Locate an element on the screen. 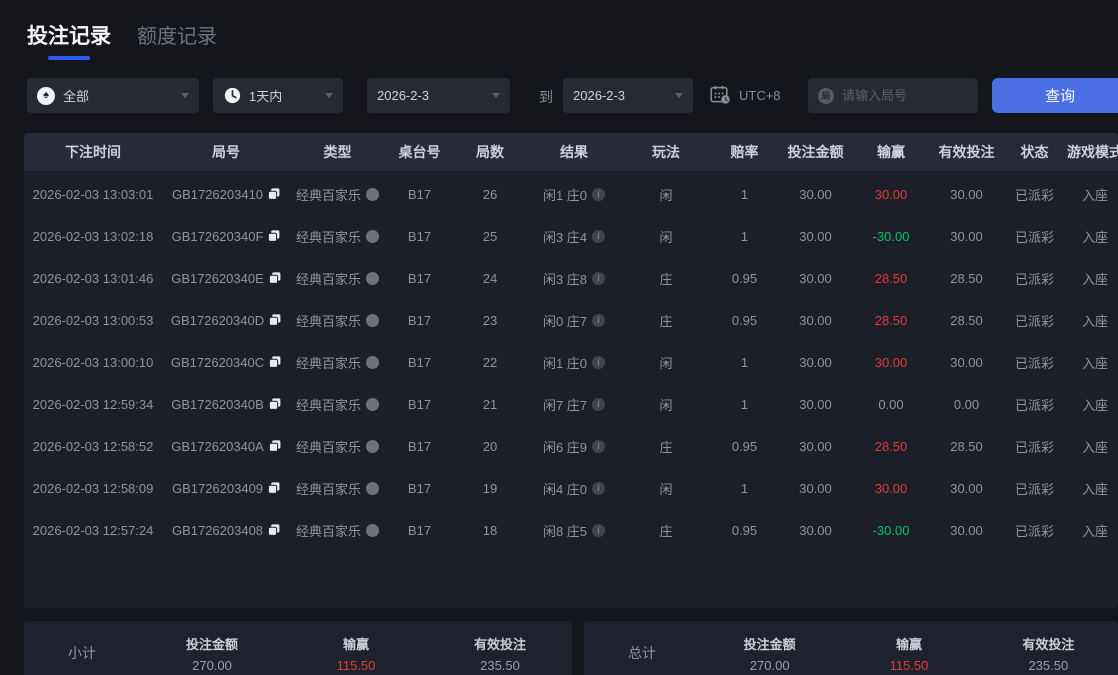 Image resolution: width=1118 pixels, height=675 pixels. cell-status: 已派彩 is located at coordinates (1034, 405).